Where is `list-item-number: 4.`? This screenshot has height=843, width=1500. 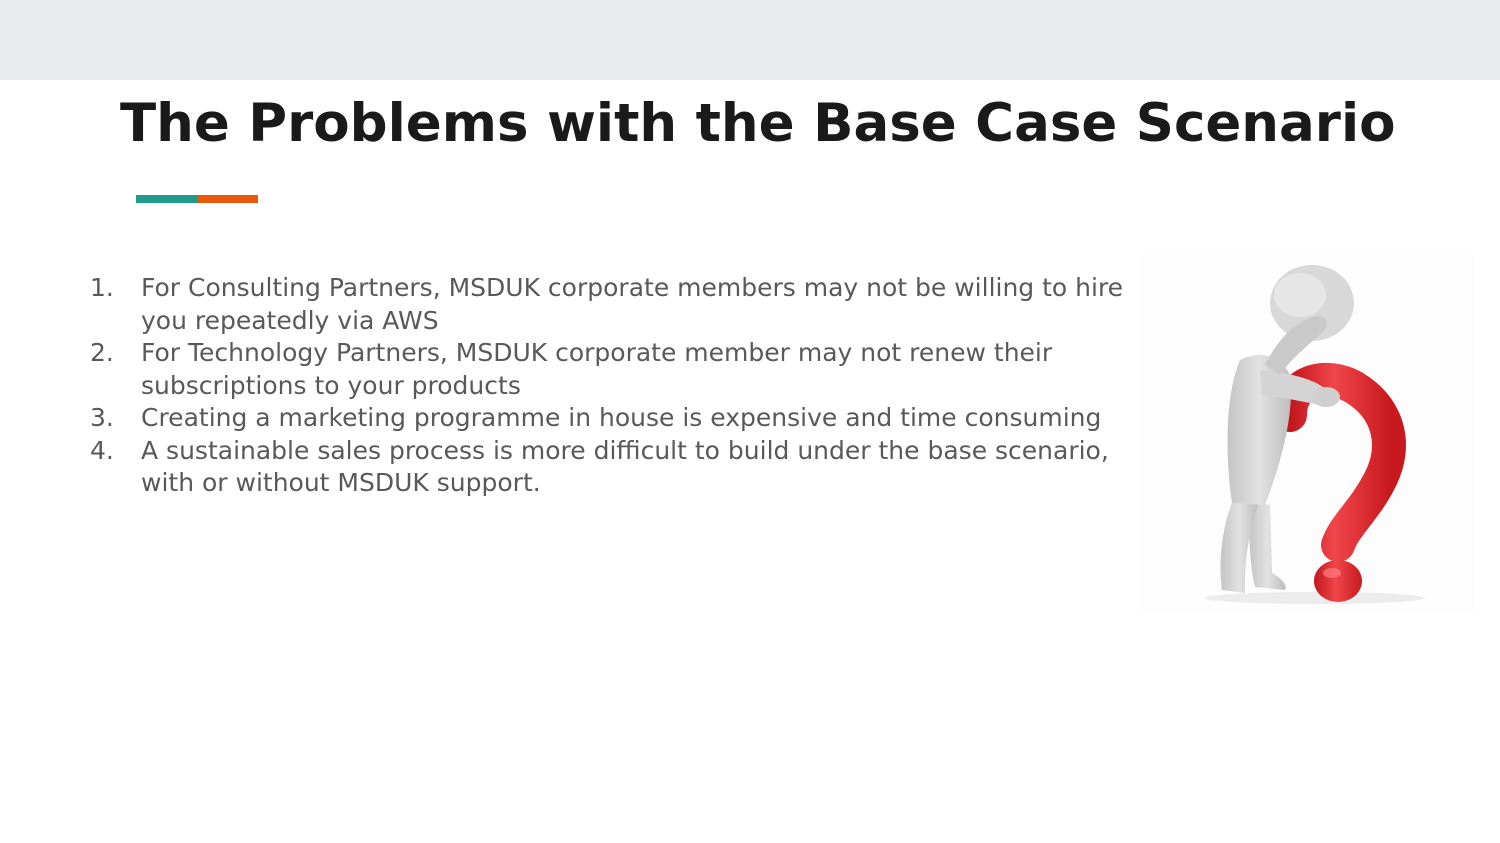
list-item-number: 4. is located at coordinates (102, 450).